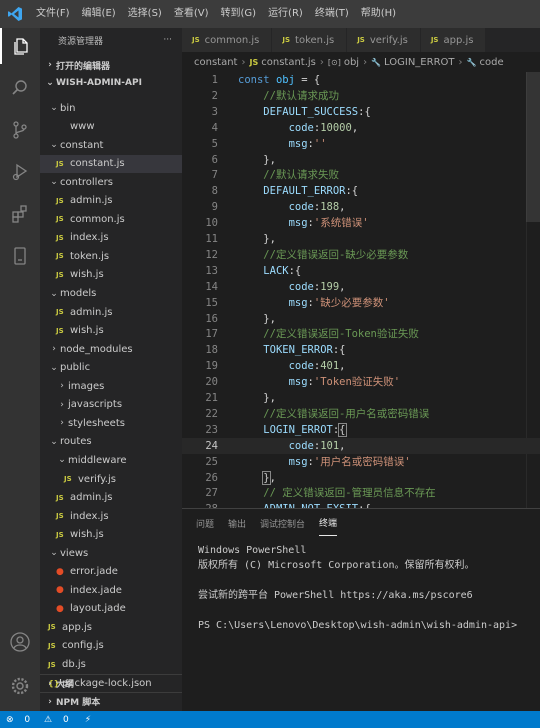 This screenshot has height=728, width=540. What do you see at coordinates (111, 386) in the screenshot?
I see `tree-item: › images` at bounding box center [111, 386].